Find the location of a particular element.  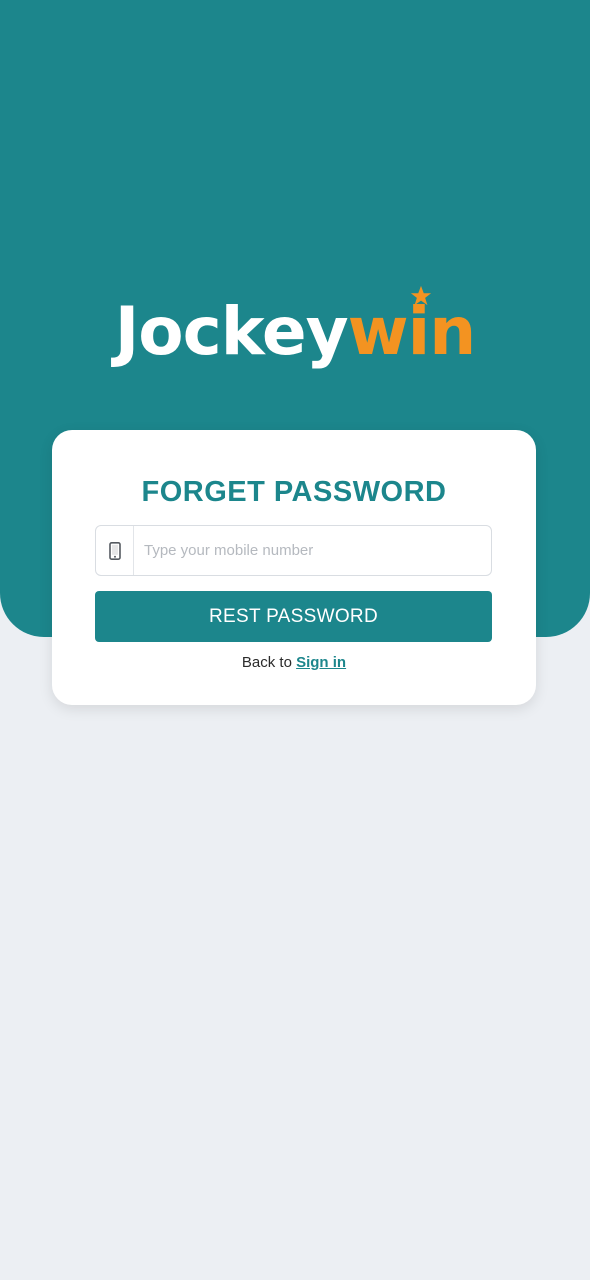

mobile-number-input is located at coordinates (312, 550).